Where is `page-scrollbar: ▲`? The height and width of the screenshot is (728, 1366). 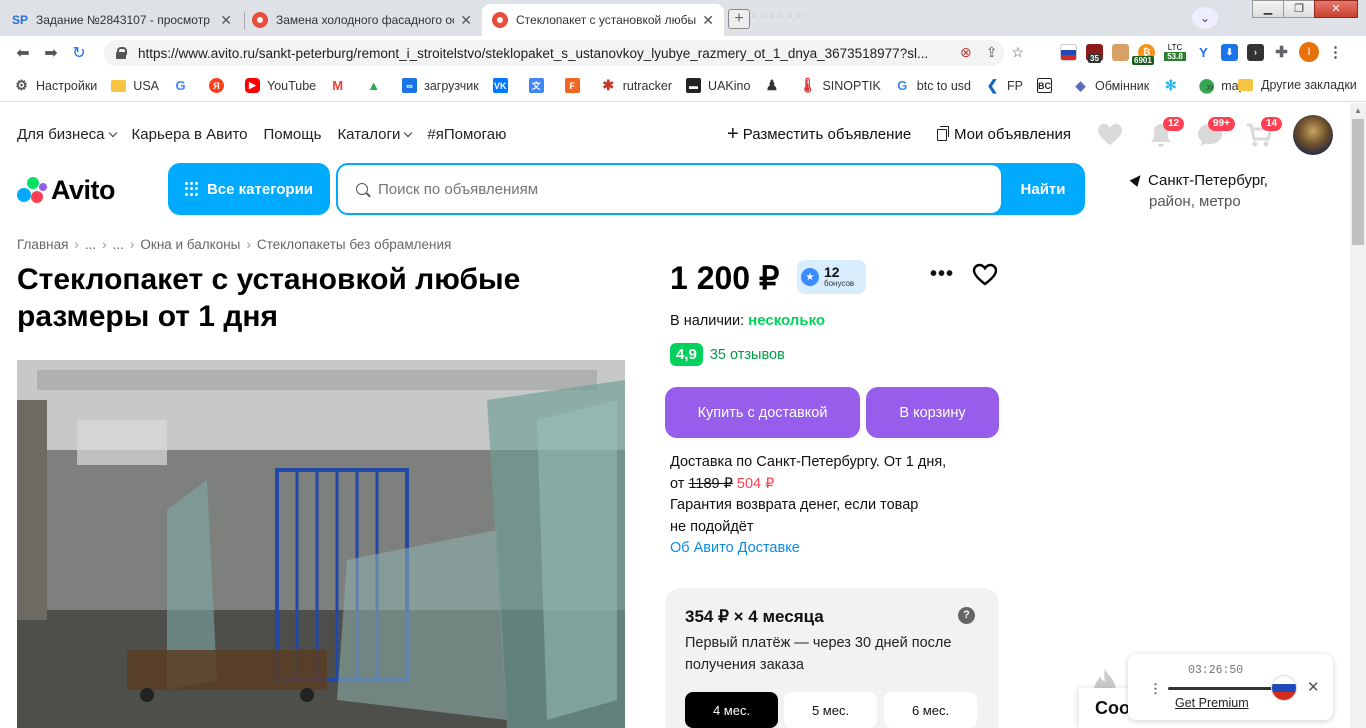
page-scrollbar: ▲ is located at coordinates (1358, 415).